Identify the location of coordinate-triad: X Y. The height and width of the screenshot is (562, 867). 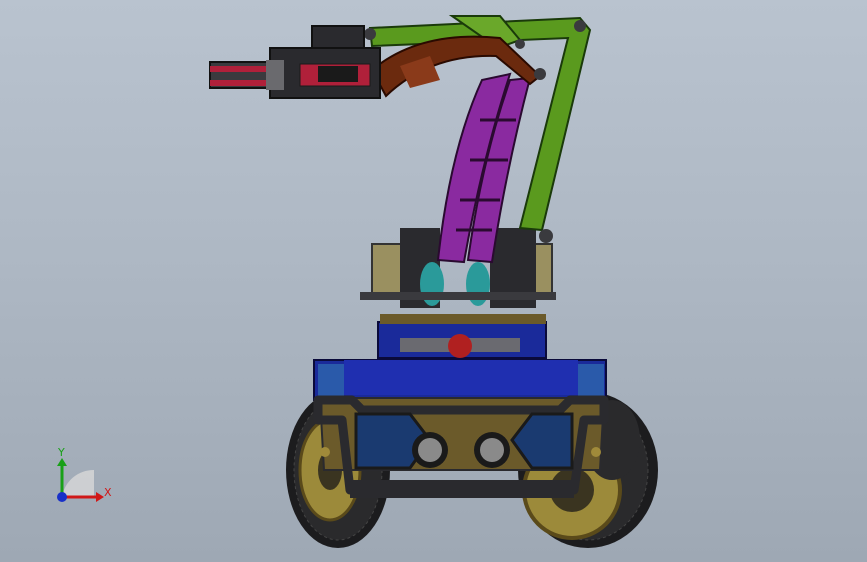
(84, 474).